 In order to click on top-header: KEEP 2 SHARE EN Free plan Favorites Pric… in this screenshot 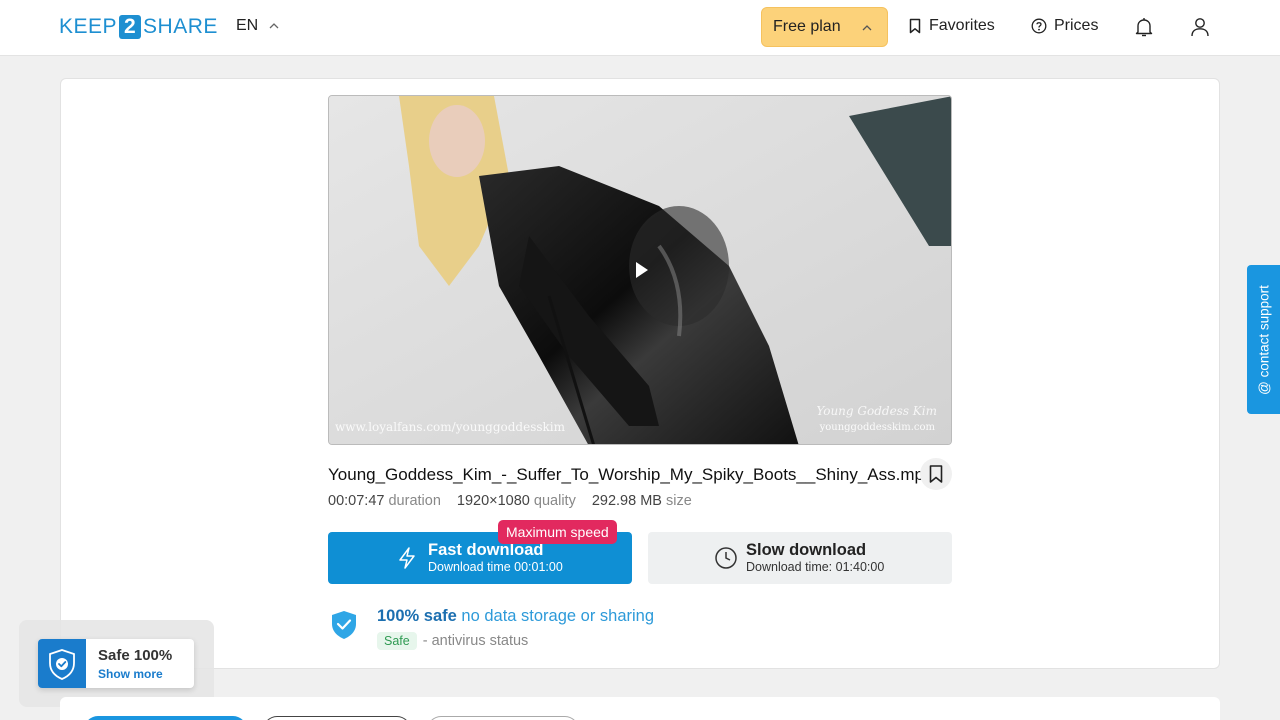, I will do `click(640, 28)`.